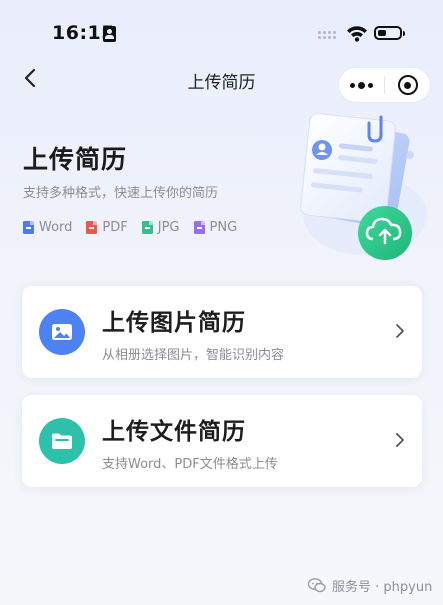 This screenshot has height=605, width=443. Describe the element at coordinates (174, 432) in the screenshot. I see `card-title: 上传文件简历` at that location.